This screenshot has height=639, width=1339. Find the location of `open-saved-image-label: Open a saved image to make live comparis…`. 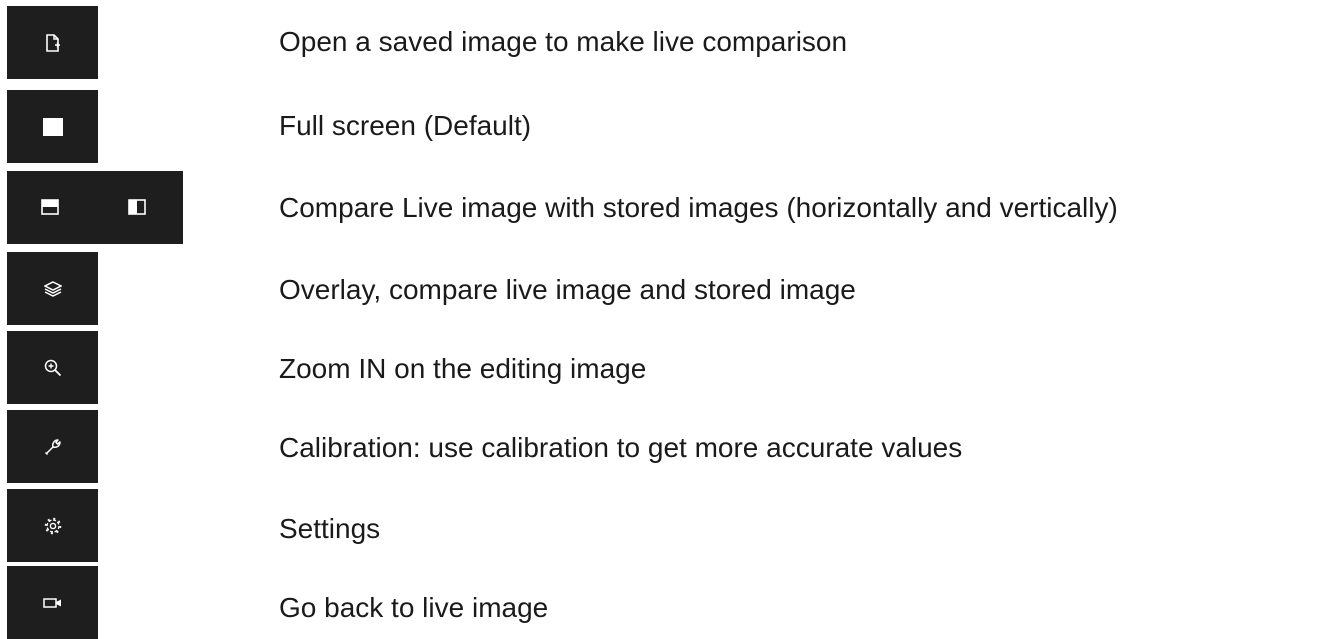

open-saved-image-label: Open a saved image to make live comparis… is located at coordinates (563, 41).